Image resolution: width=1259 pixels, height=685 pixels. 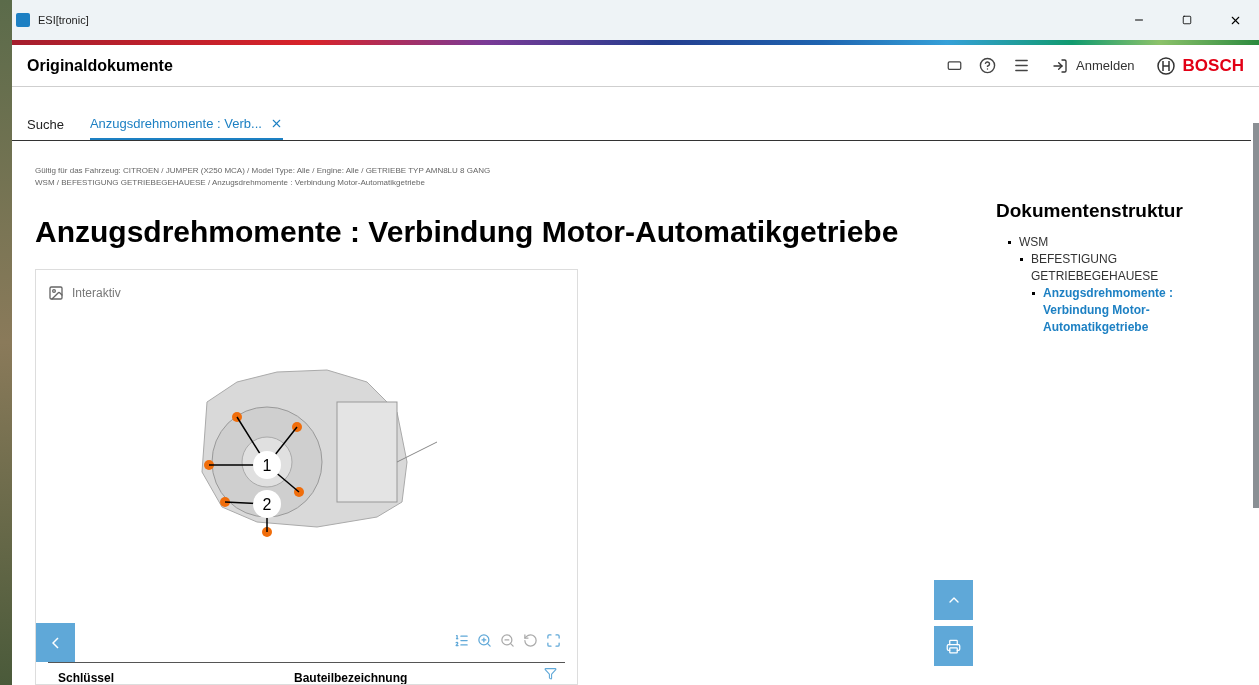 I want to click on login-button: Anmelden, so click(x=1093, y=65).